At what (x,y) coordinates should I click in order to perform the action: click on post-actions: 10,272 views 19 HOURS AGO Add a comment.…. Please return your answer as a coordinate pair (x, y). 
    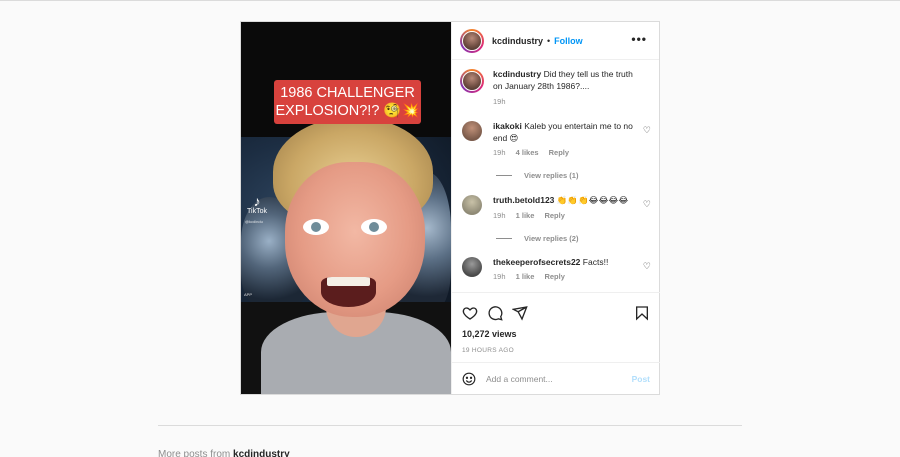
    Looking at the image, I should click on (556, 343).